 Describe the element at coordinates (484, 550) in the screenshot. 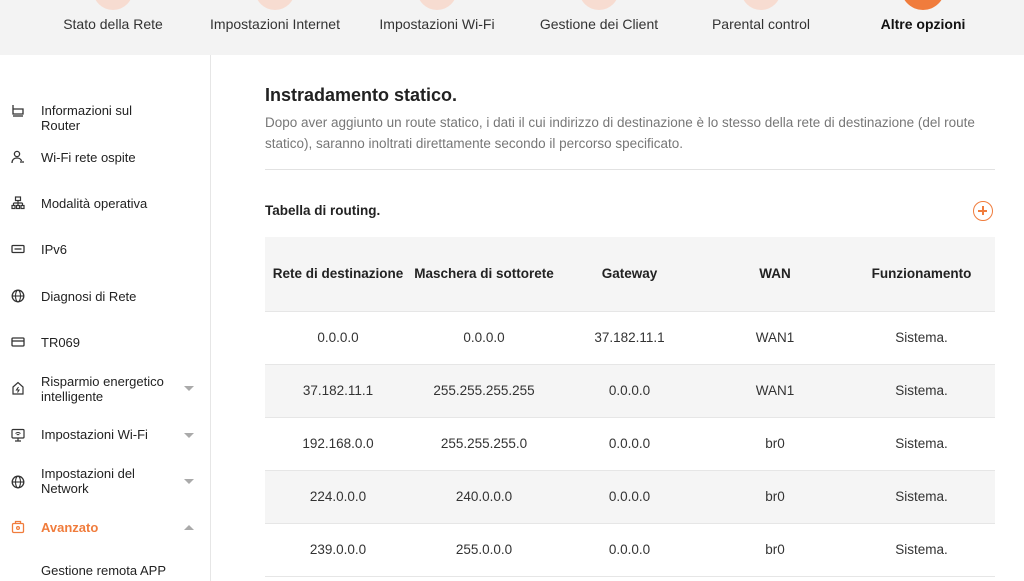

I see `cell-subnet-mask: 255.0.0.0` at that location.